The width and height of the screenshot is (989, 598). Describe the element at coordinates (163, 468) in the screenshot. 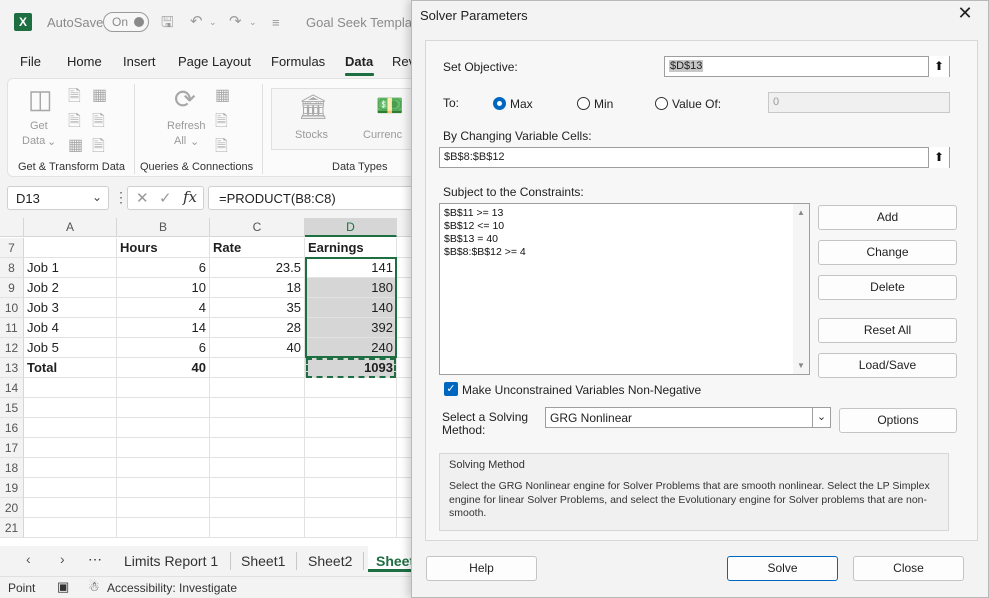

I see `cell-b18` at that location.